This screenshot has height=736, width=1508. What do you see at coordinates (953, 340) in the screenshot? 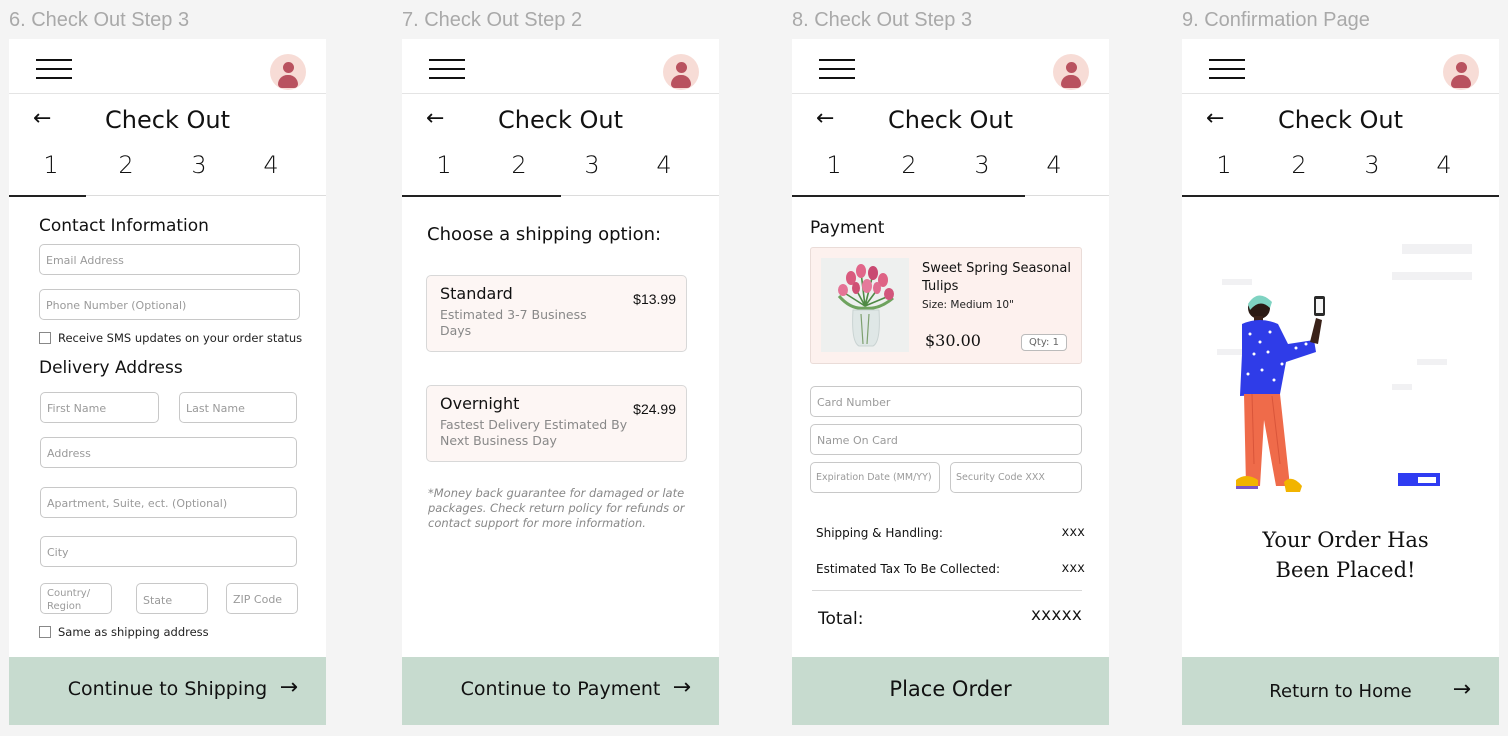
I see `product-price: $30.00` at bounding box center [953, 340].